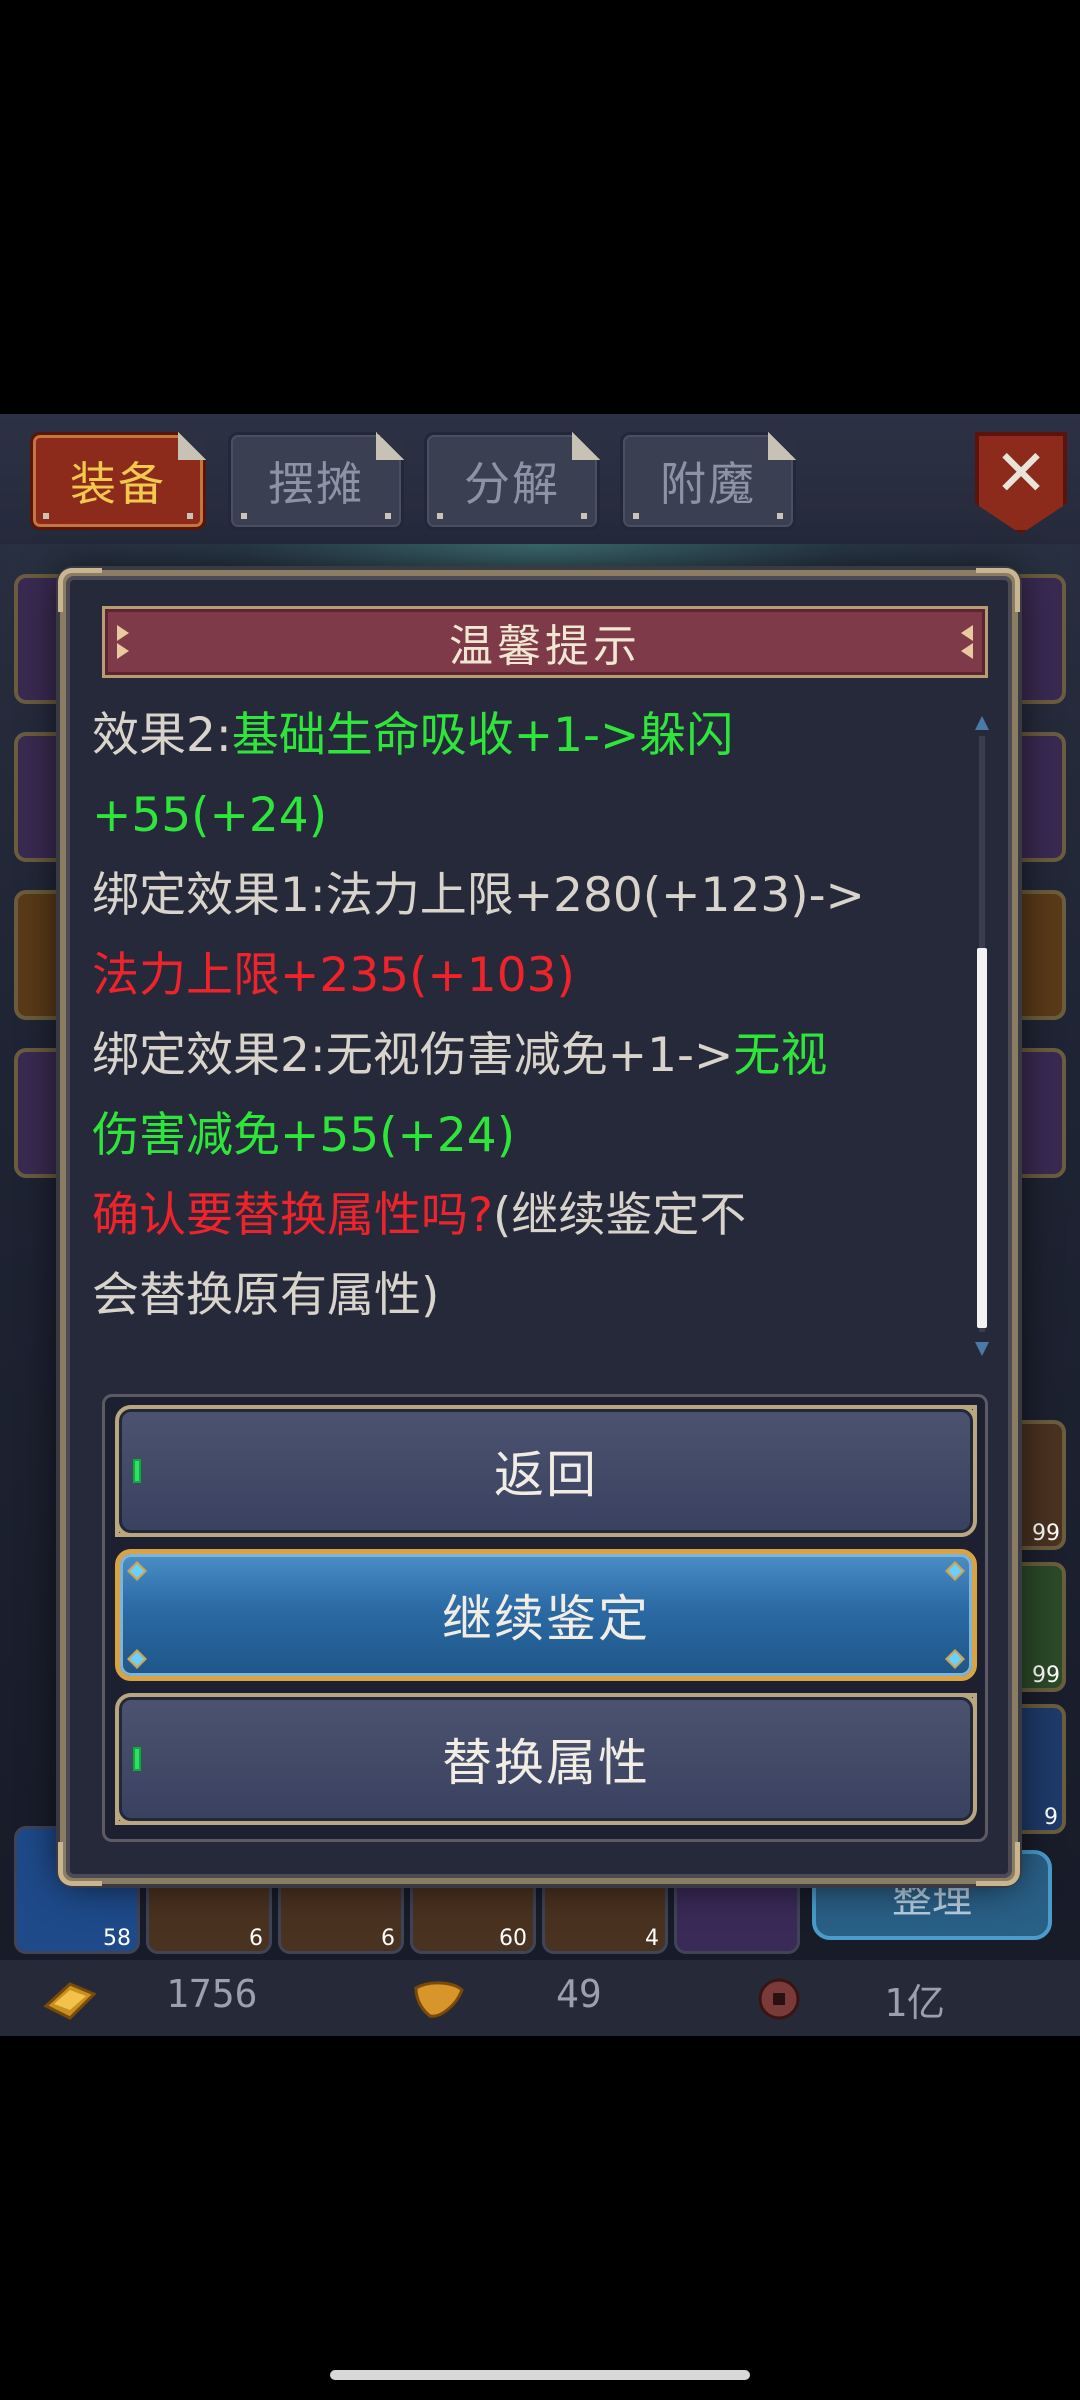 This screenshot has width=1080, height=2400. I want to click on tab-enchant: 附魔, so click(708, 481).